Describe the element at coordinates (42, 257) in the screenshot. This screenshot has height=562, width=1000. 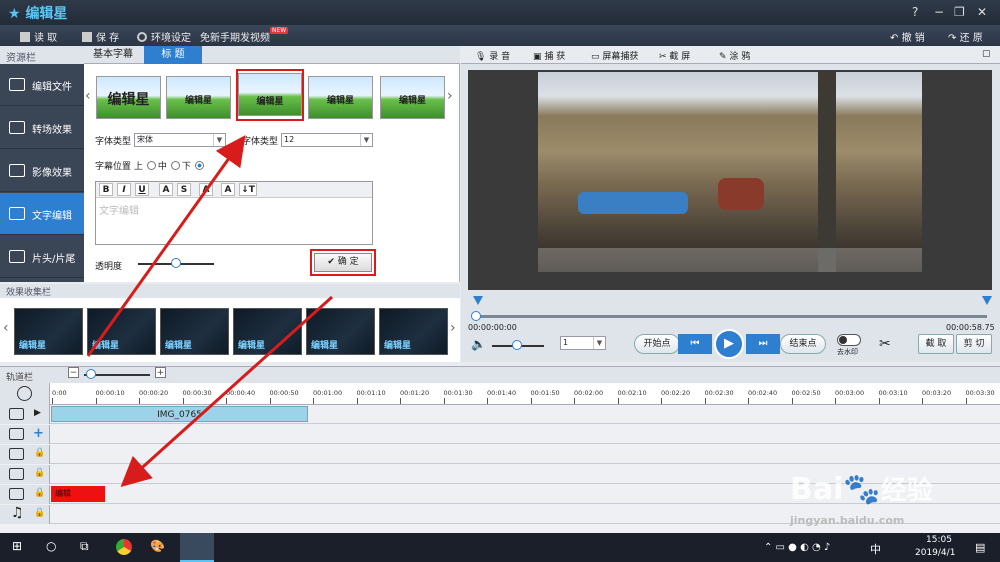
I see `sidebar-item-intro-outro: 片头/片尾` at that location.